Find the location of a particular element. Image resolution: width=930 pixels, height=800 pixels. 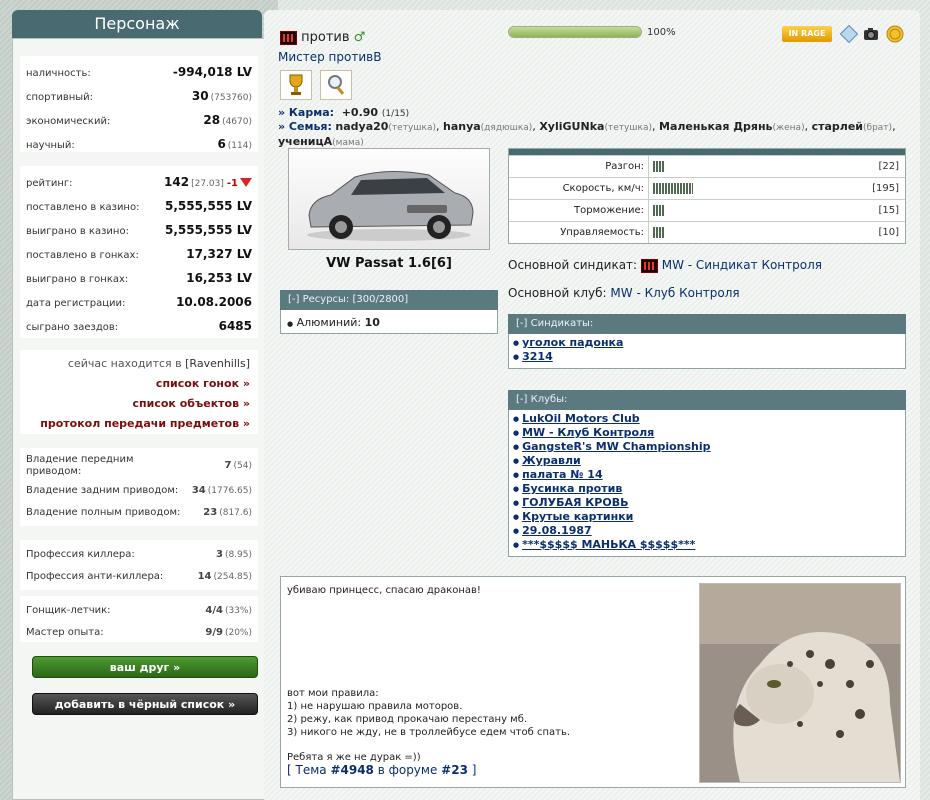

club-link: GangsteR's MW Championship is located at coordinates (616, 446).